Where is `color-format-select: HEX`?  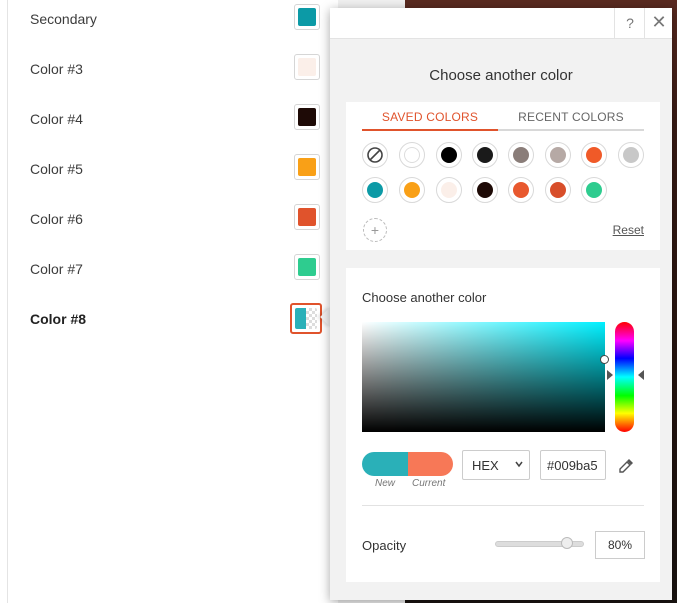 color-format-select: HEX is located at coordinates (496, 465).